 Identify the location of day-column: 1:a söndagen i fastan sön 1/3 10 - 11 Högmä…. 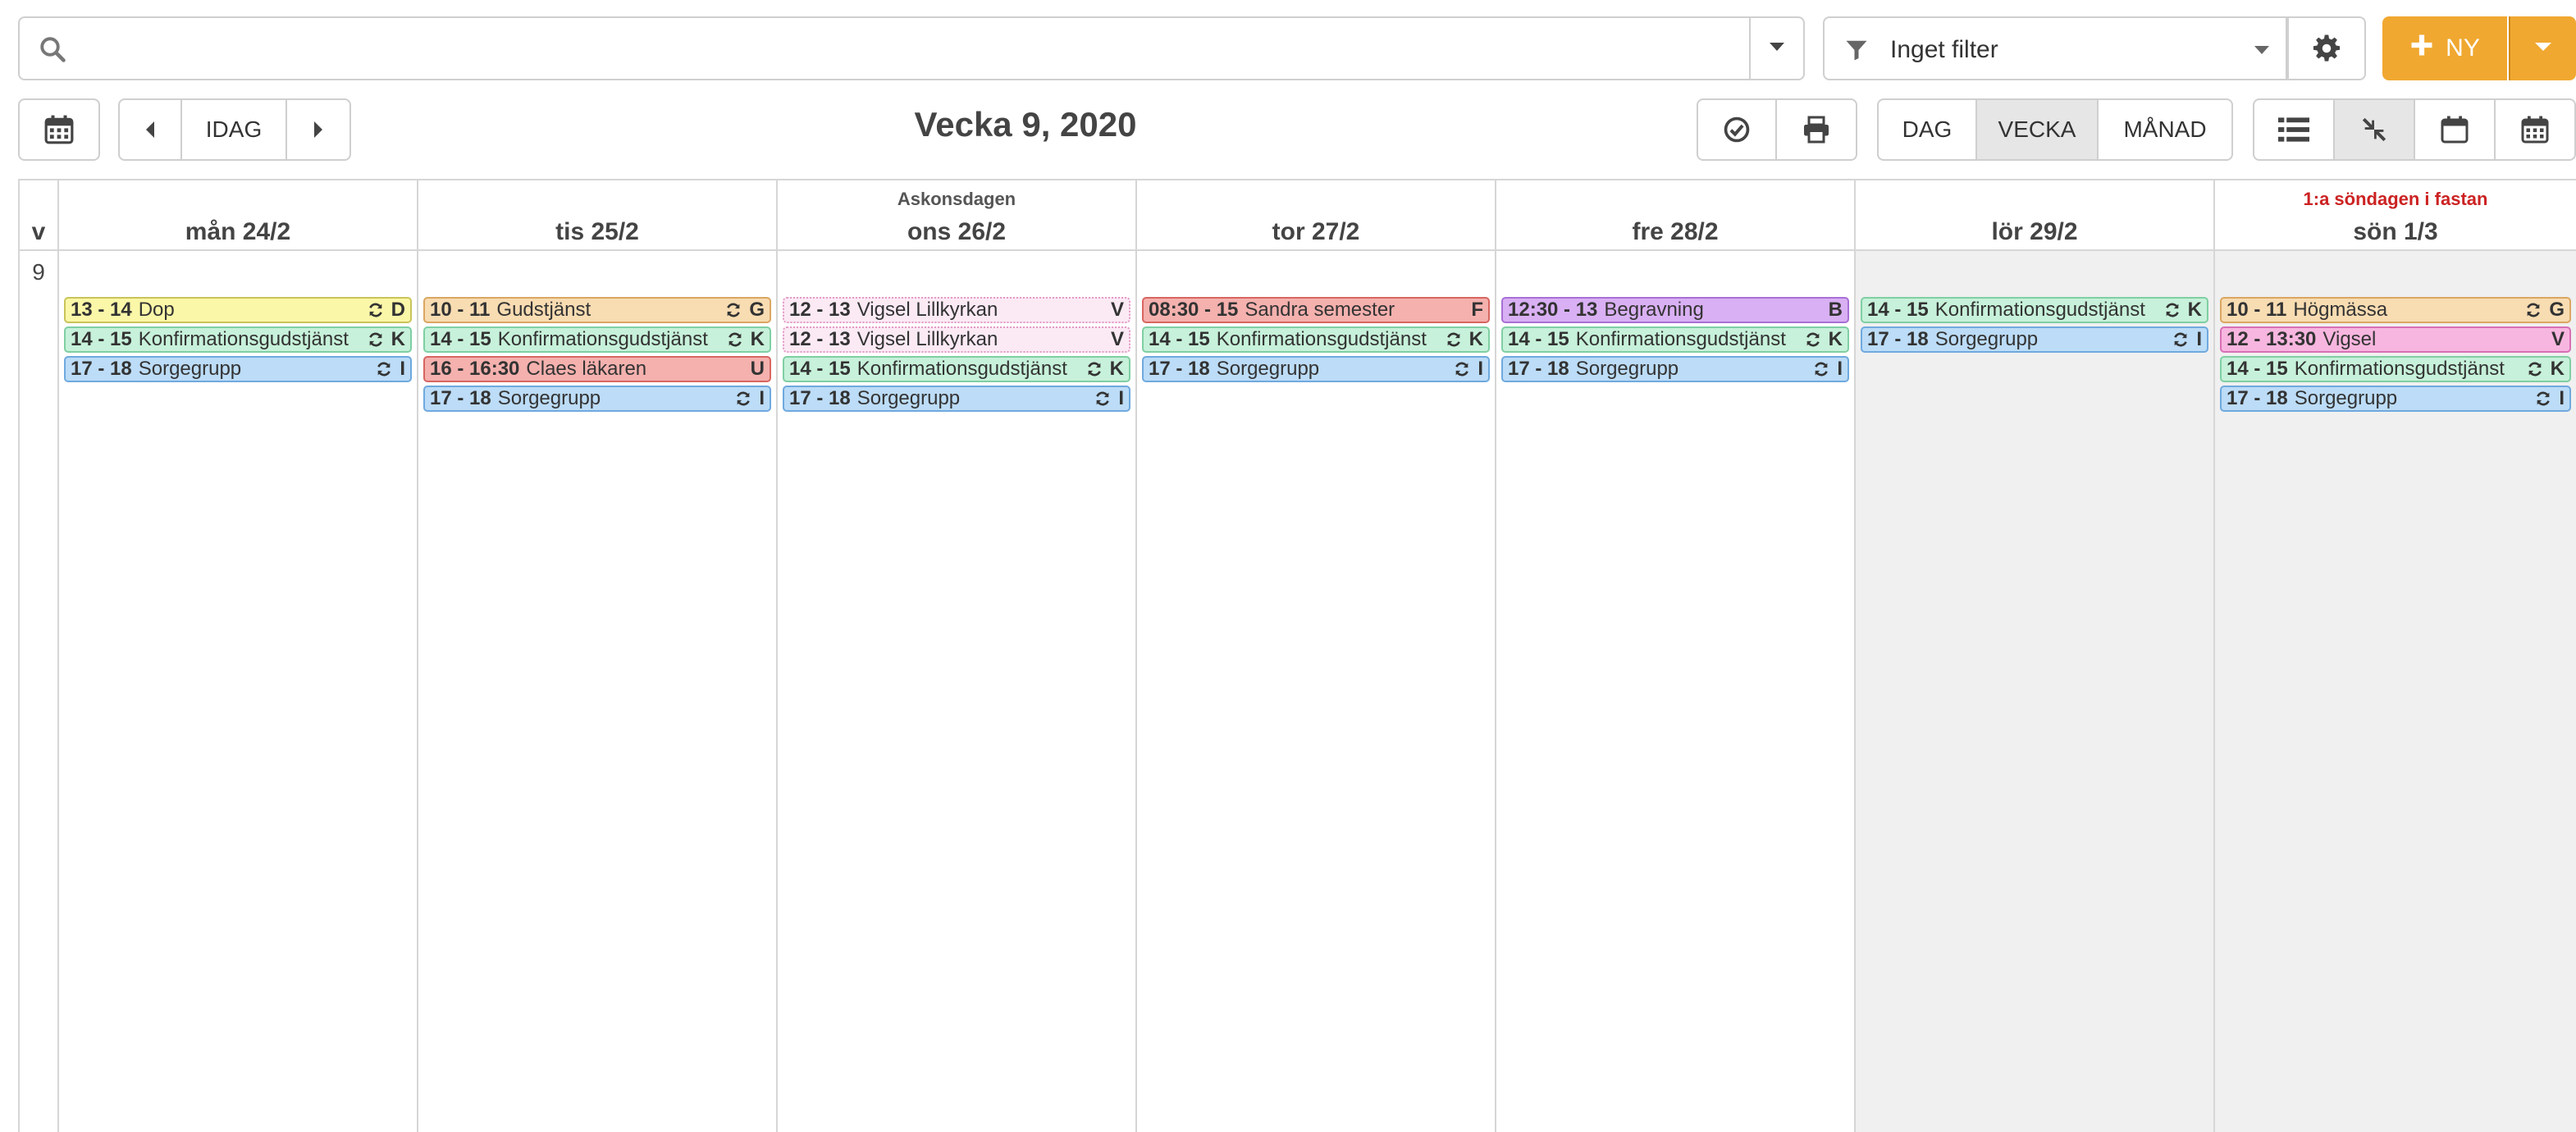
(2395, 656).